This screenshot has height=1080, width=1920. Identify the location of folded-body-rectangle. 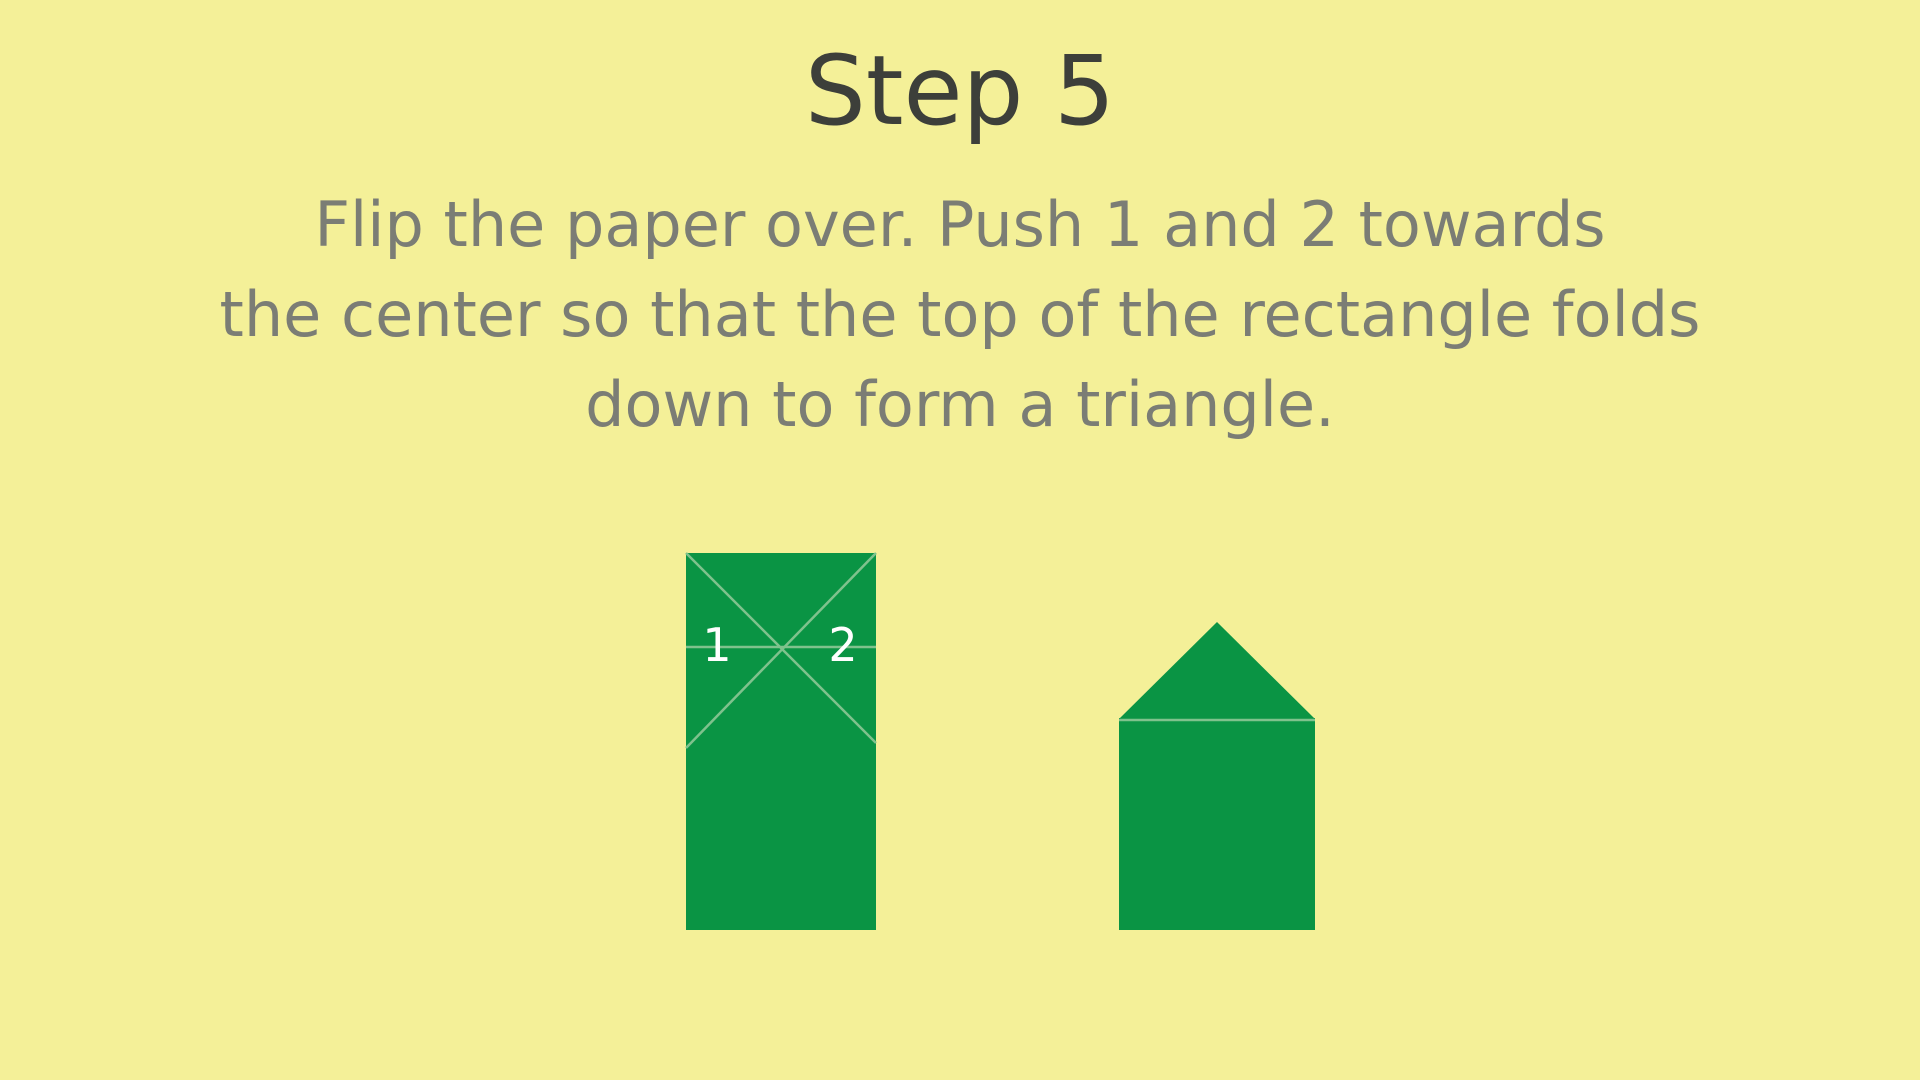
(1217, 824).